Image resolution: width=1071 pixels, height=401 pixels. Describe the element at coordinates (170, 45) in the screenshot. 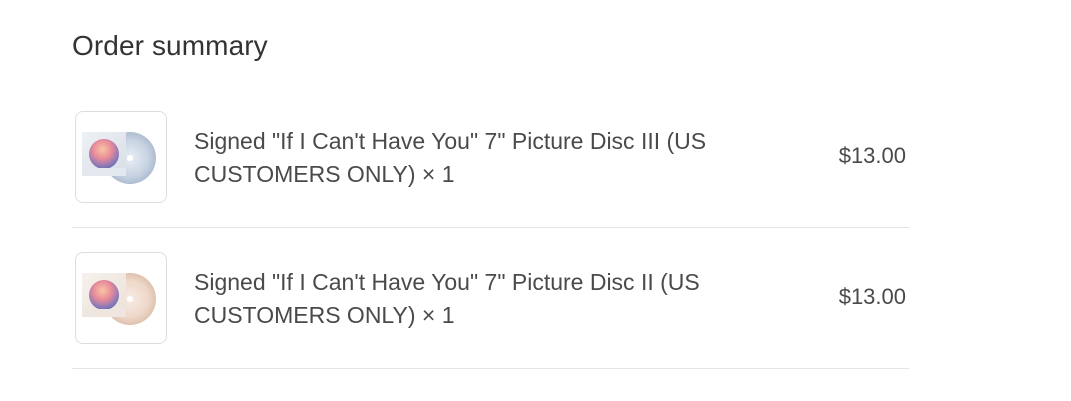

I see `order-summary-title: Order summary` at that location.